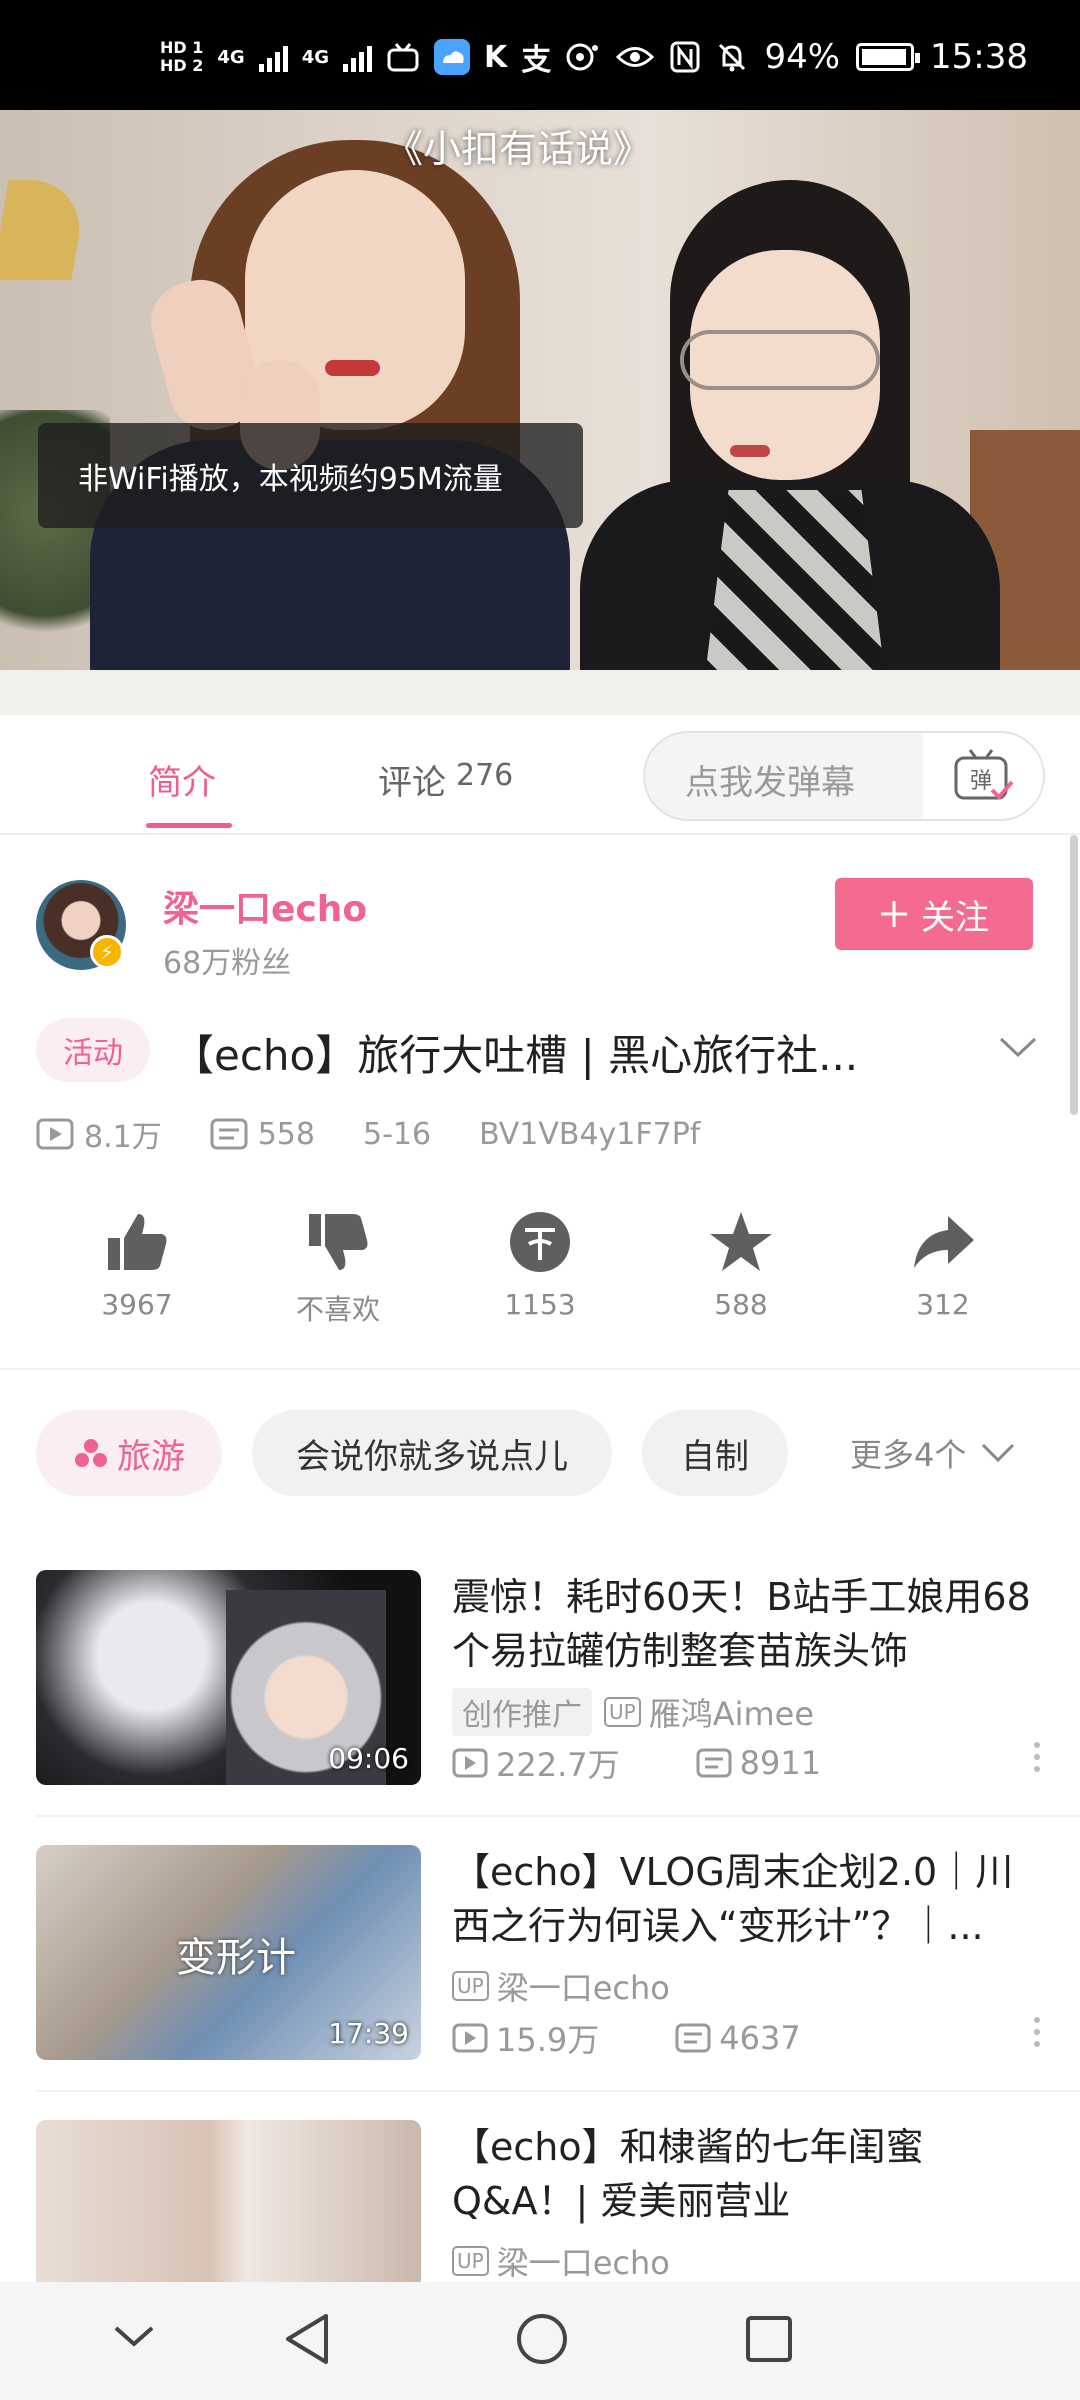 The height and width of the screenshot is (2400, 1080). I want to click on tab-comments: 评论 276, so click(445, 779).